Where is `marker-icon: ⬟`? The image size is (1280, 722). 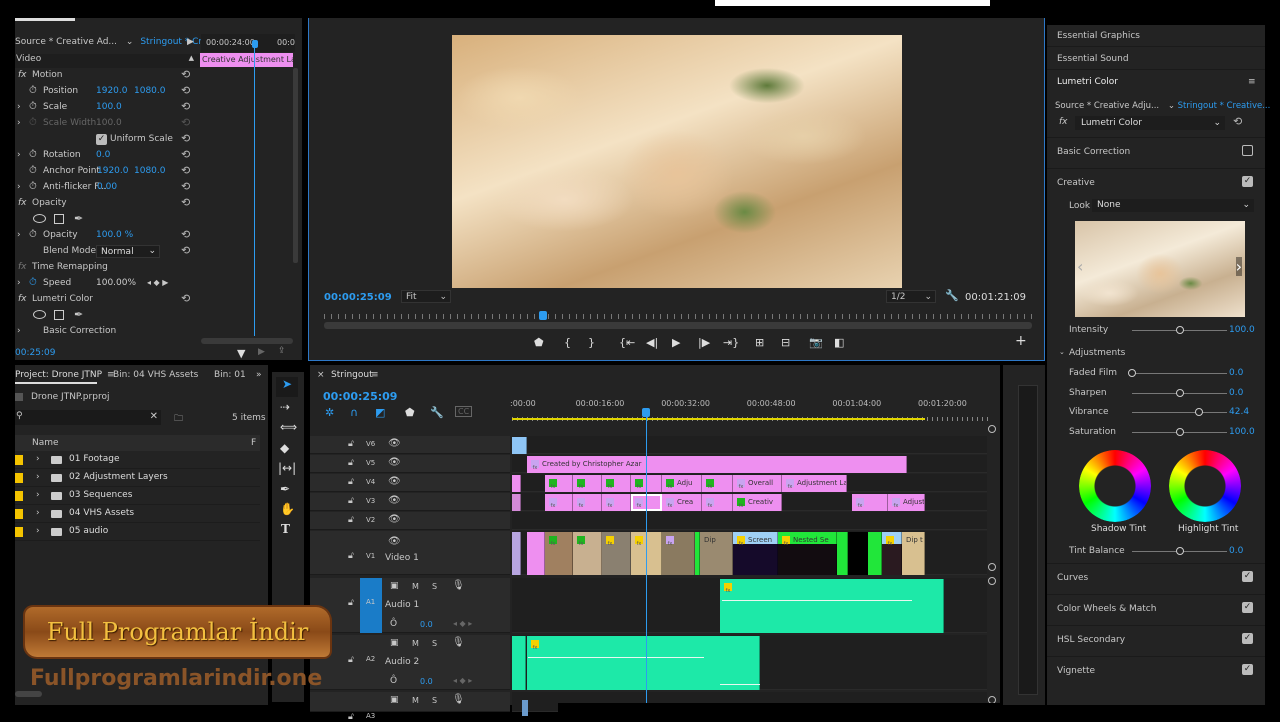 marker-icon: ⬟ is located at coordinates (410, 412).